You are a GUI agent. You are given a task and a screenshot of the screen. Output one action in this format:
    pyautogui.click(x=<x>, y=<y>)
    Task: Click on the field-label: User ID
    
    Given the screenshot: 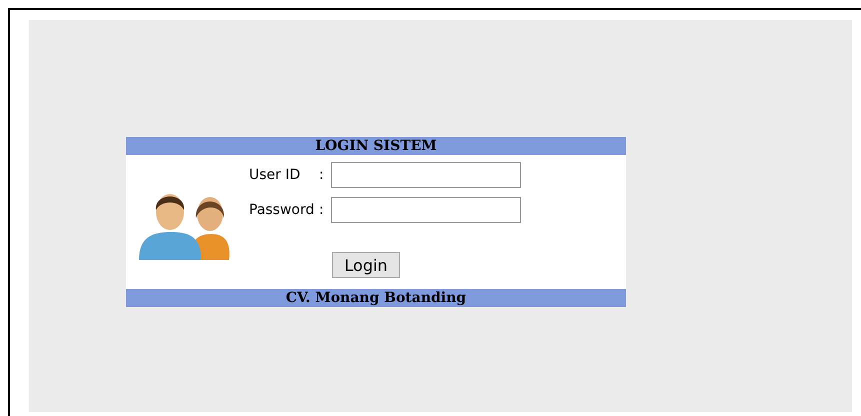 What is the action you would take?
    pyautogui.click(x=275, y=175)
    